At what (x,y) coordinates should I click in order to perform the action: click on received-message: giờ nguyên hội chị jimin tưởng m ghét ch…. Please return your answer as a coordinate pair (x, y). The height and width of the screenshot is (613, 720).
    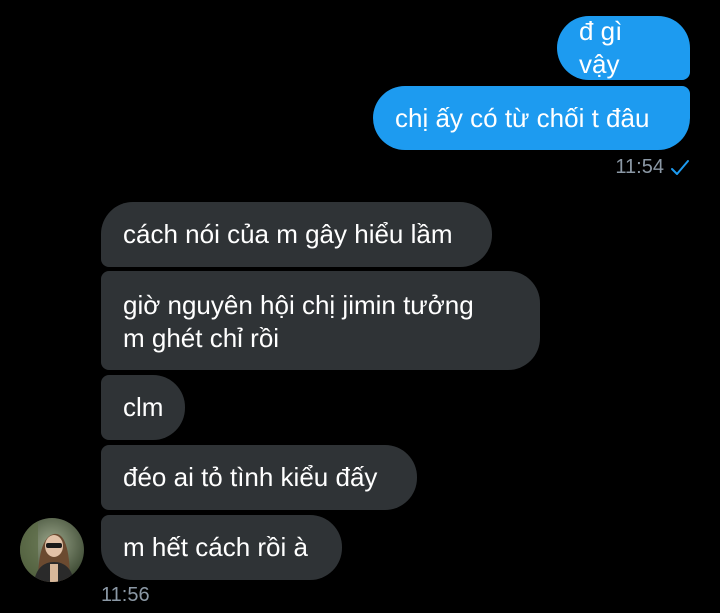
    Looking at the image, I should click on (320, 320).